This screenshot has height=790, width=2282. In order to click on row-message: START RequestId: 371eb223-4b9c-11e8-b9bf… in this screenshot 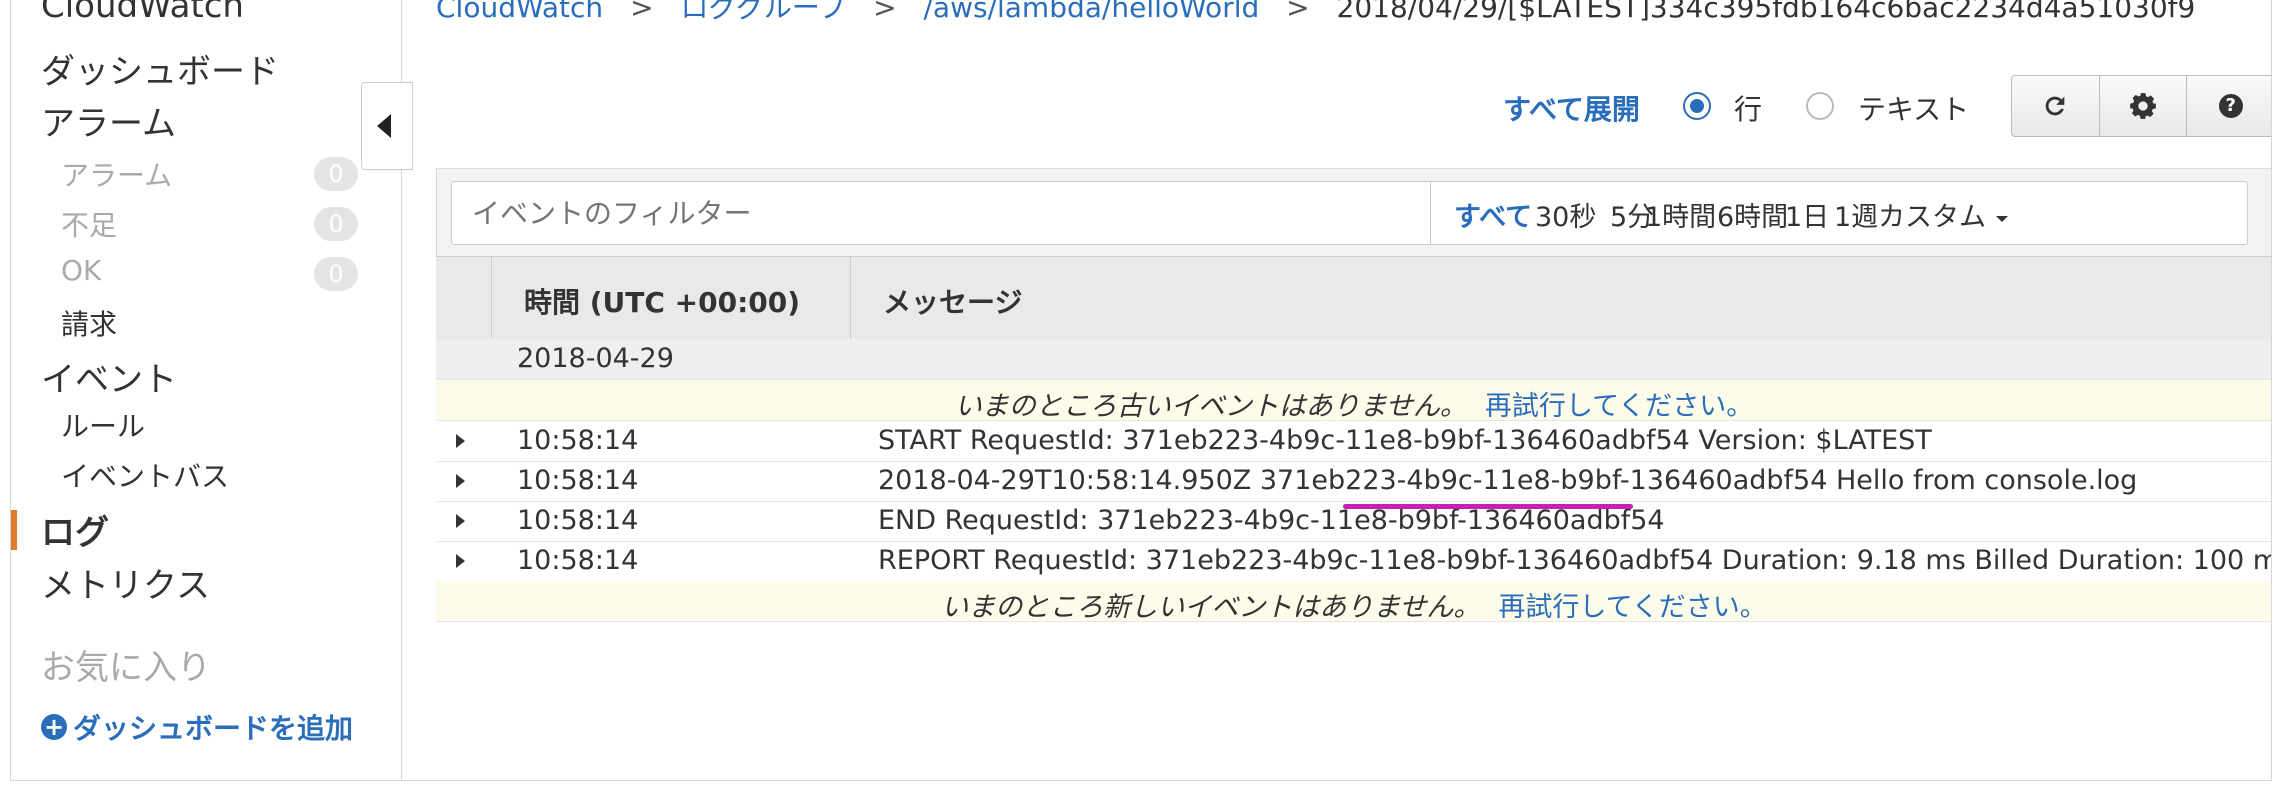, I will do `click(1405, 440)`.